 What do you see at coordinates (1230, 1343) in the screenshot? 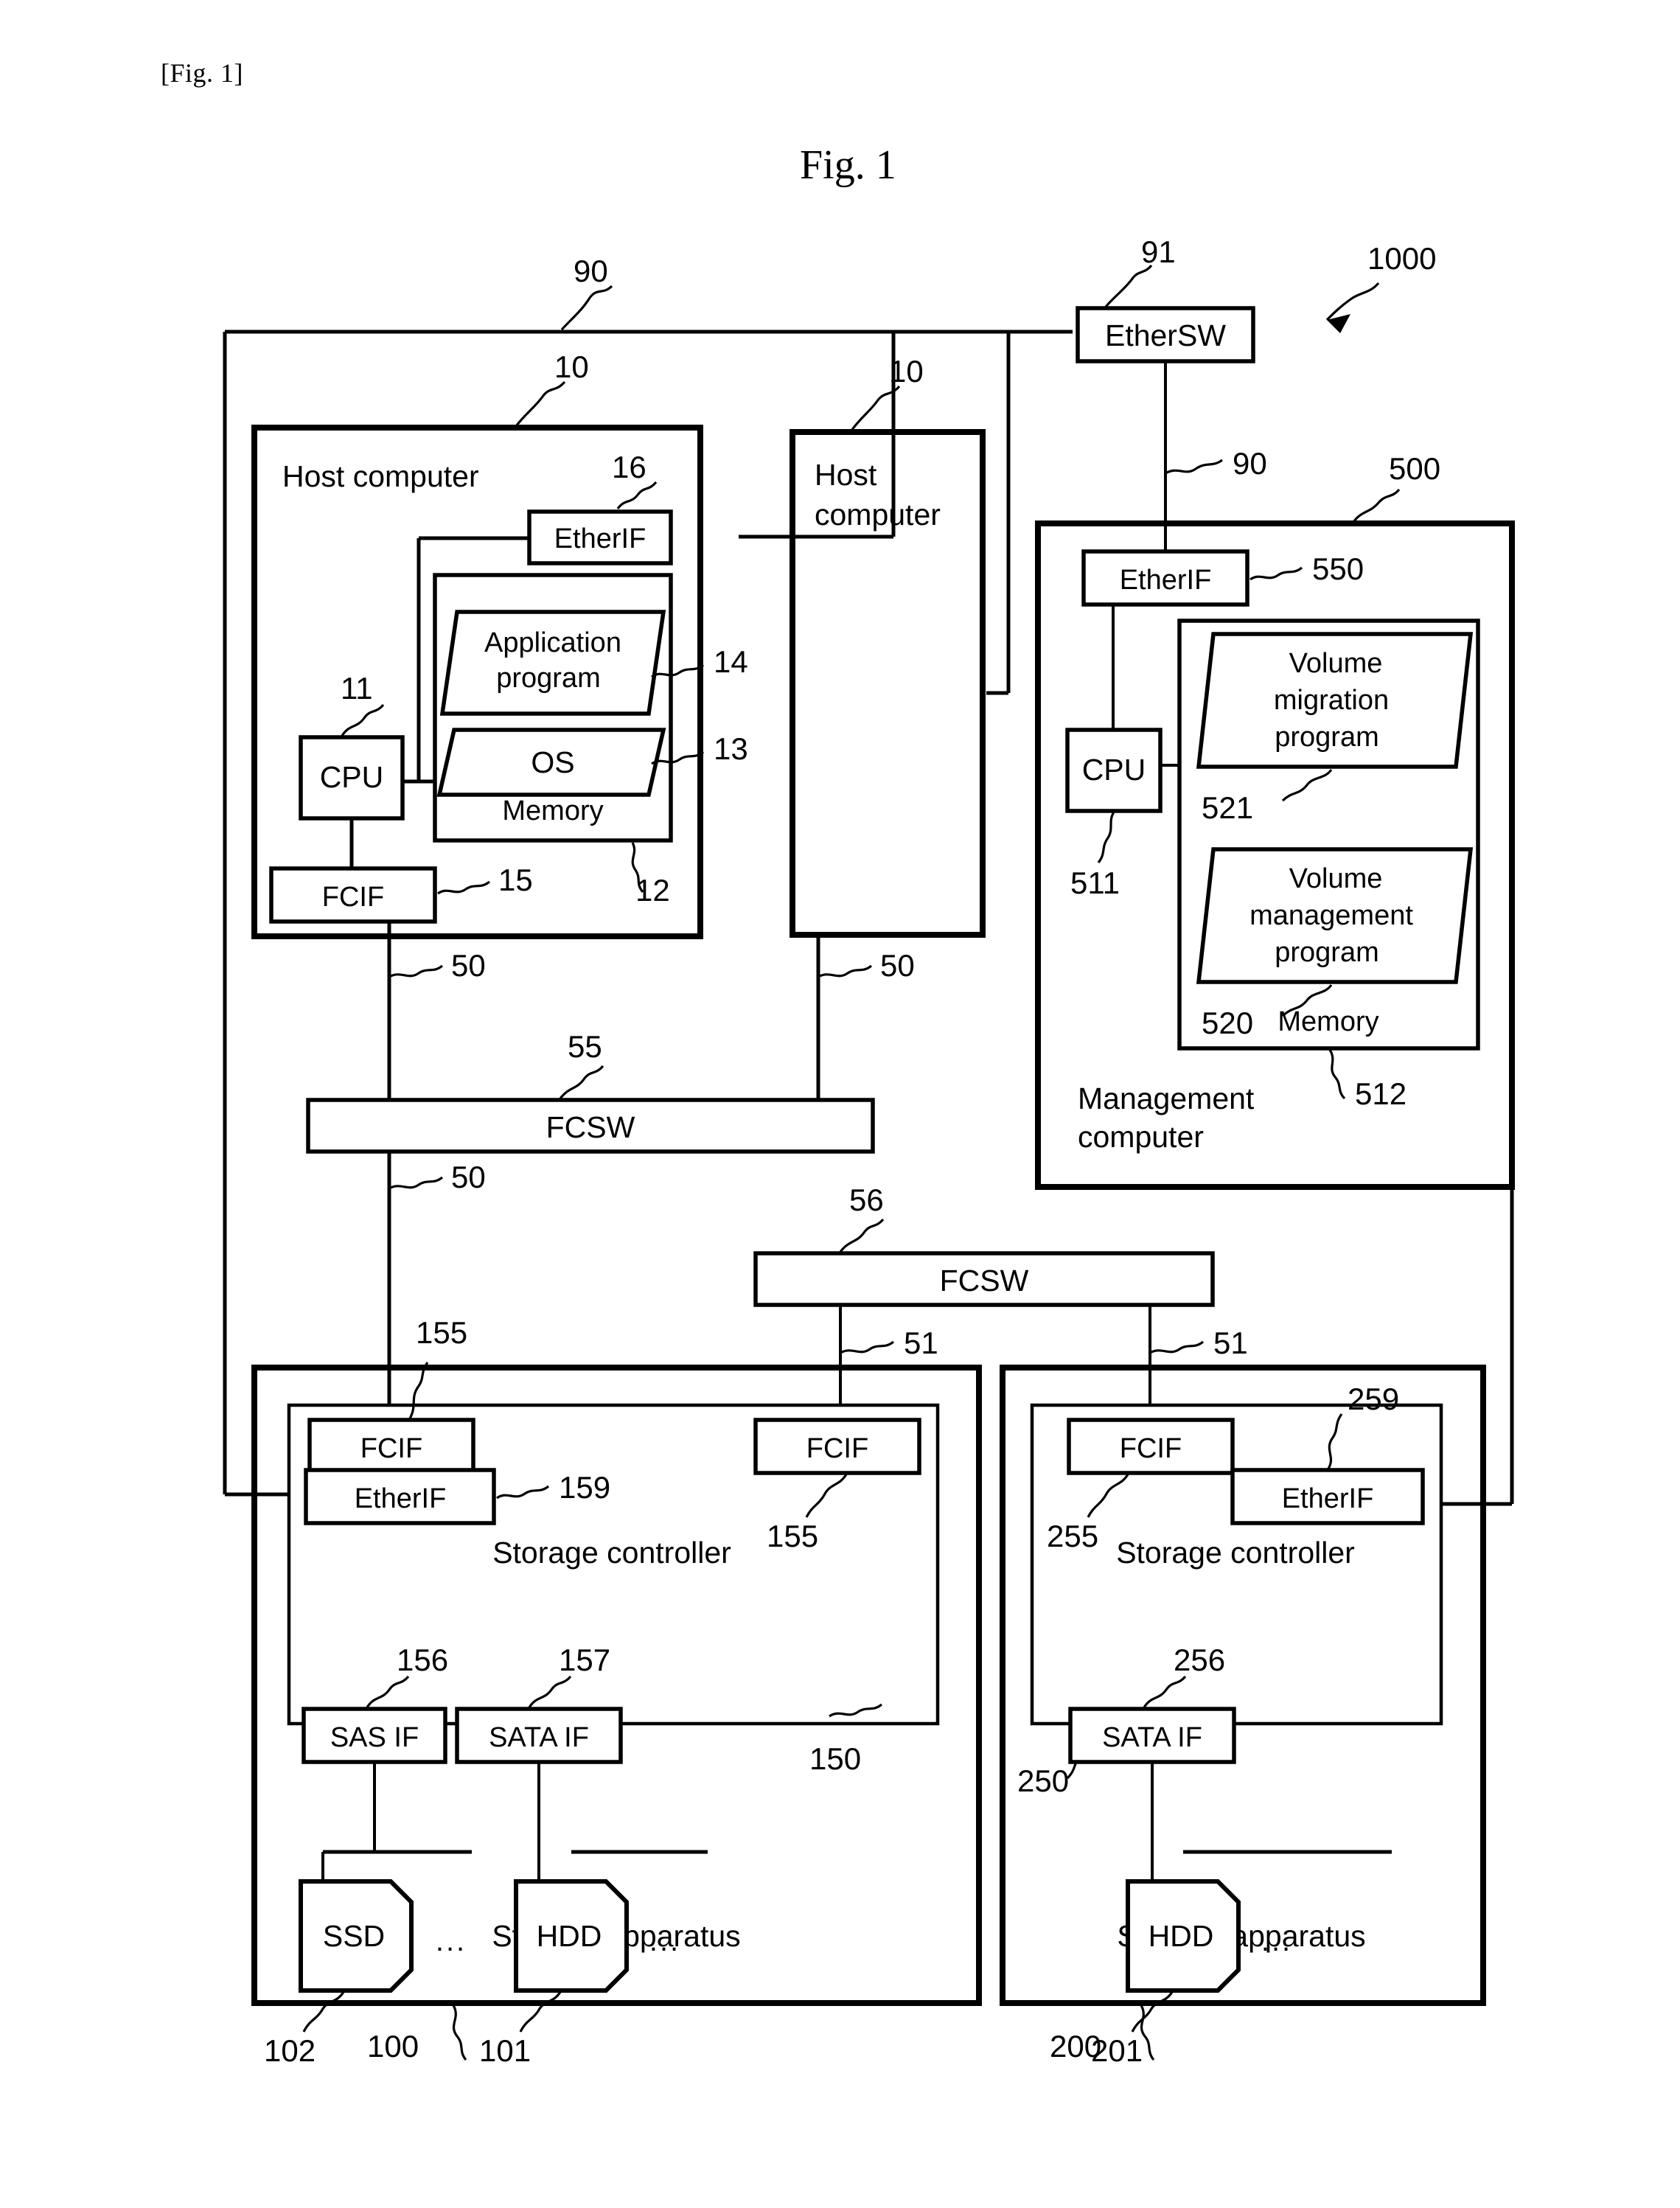
I see `ref-51-right: 51` at bounding box center [1230, 1343].